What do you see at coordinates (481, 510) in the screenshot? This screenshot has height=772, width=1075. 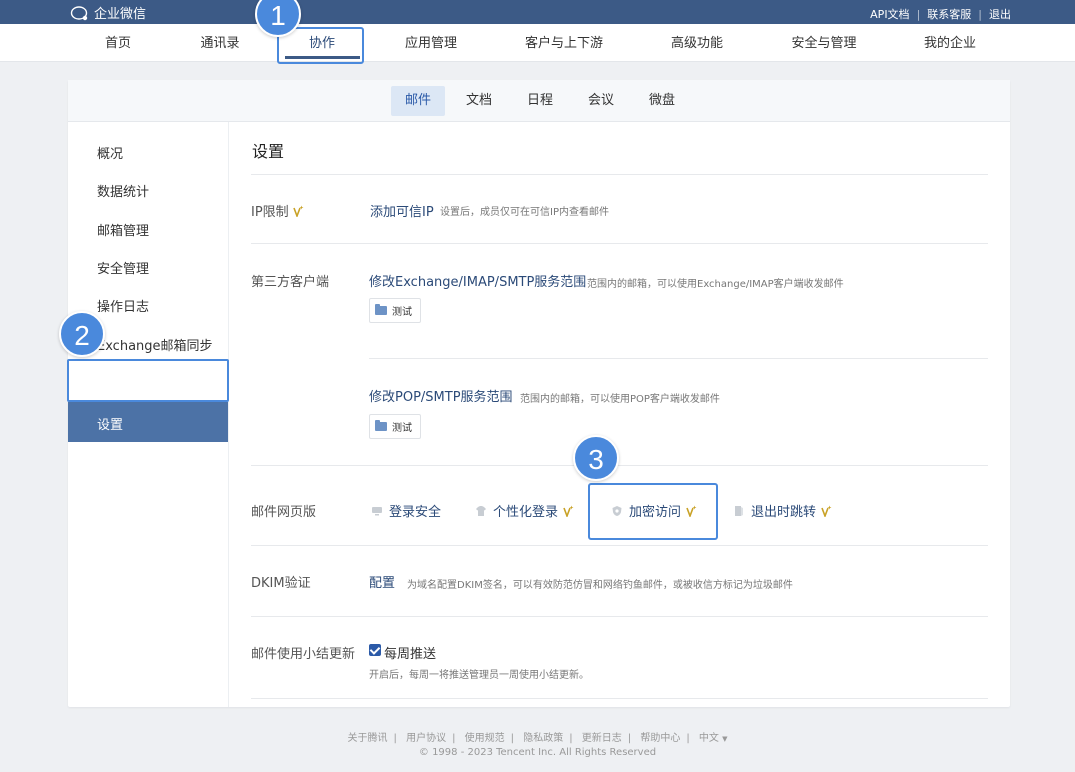 I see `shirt-icon` at bounding box center [481, 510].